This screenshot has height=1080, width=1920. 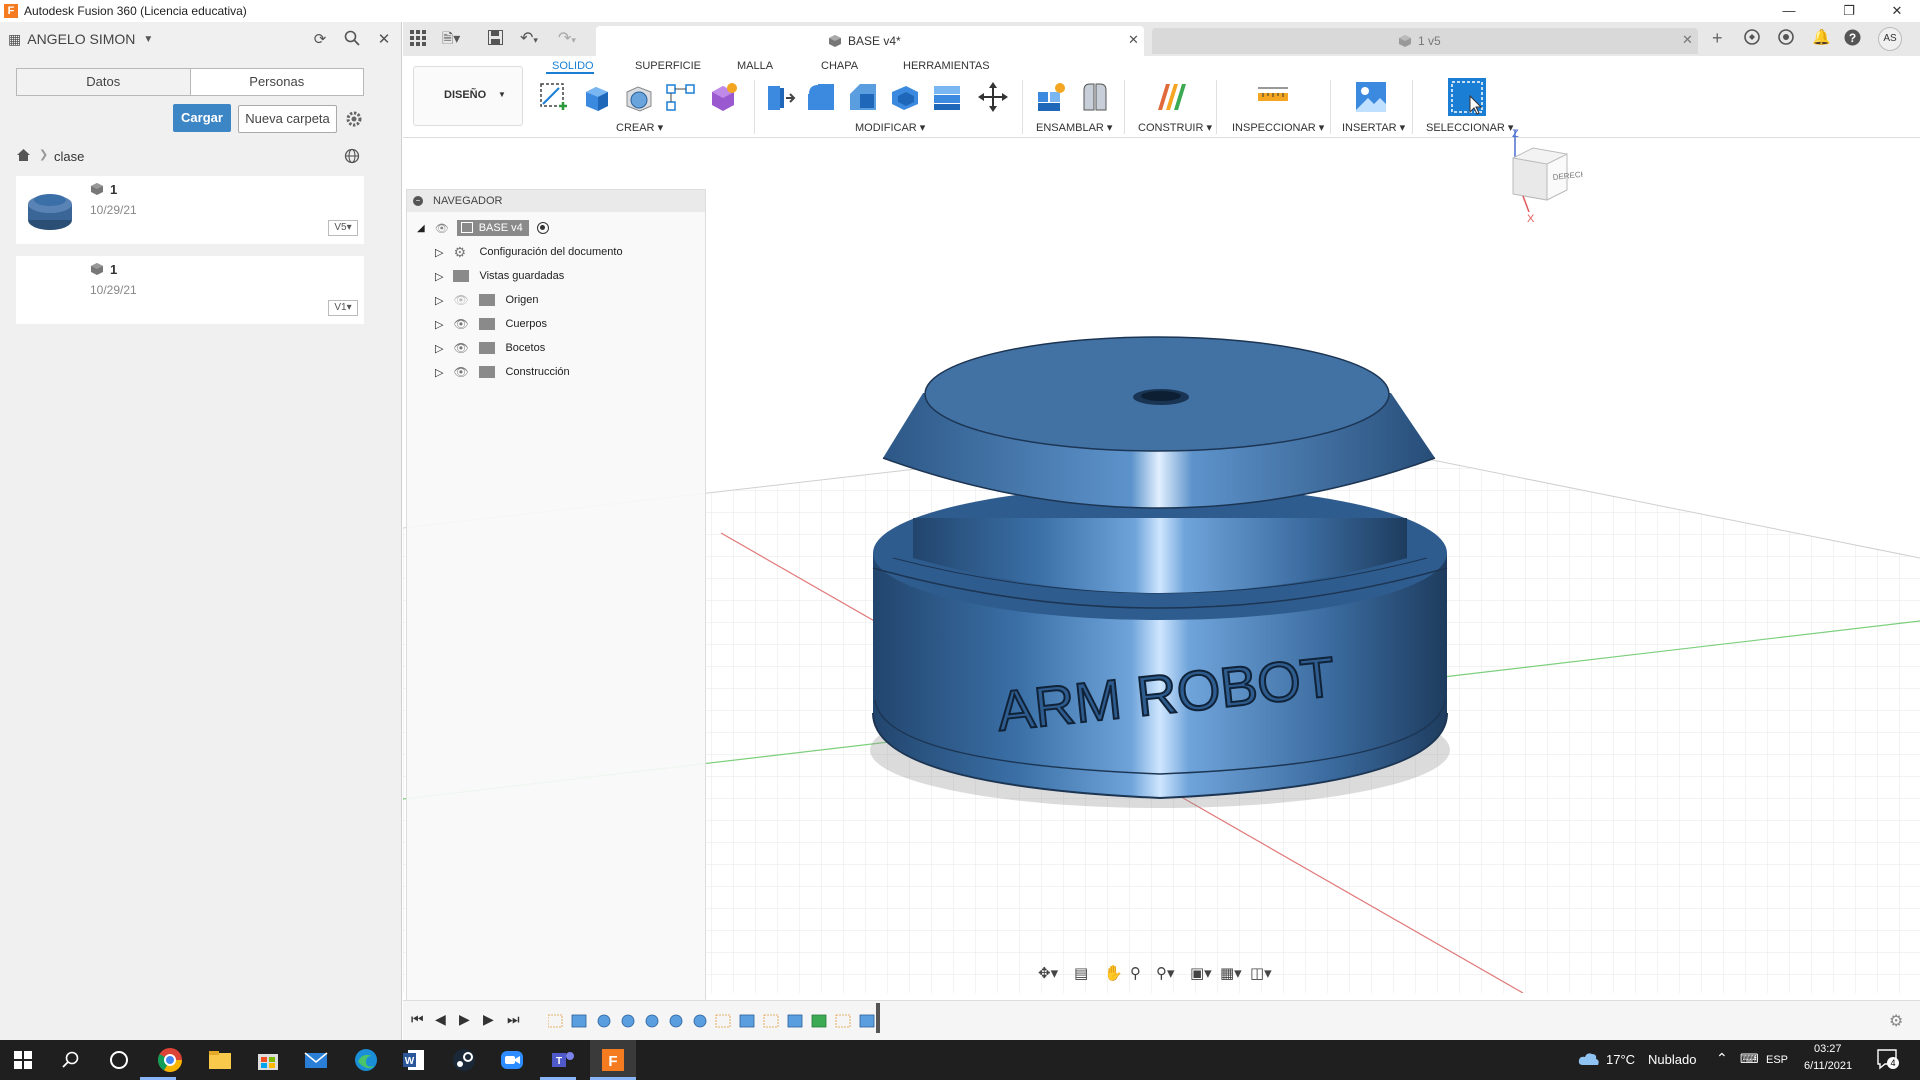 I want to click on insert-image-icon, so click(x=1371, y=97).